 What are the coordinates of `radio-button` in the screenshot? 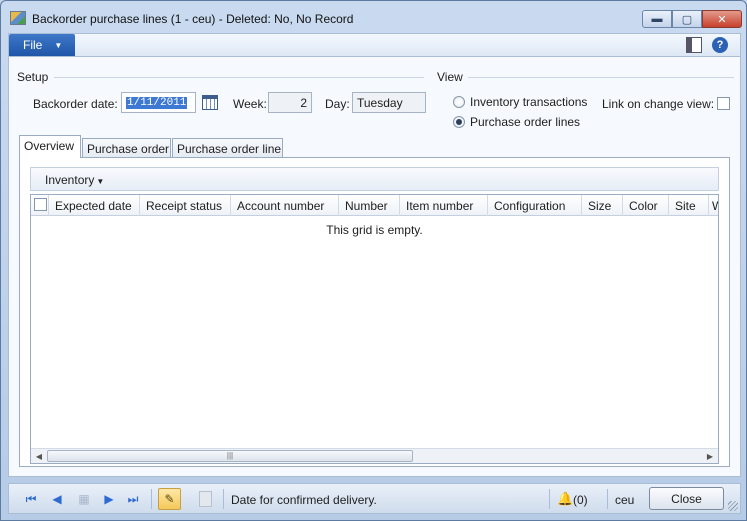 It's located at (459, 102).